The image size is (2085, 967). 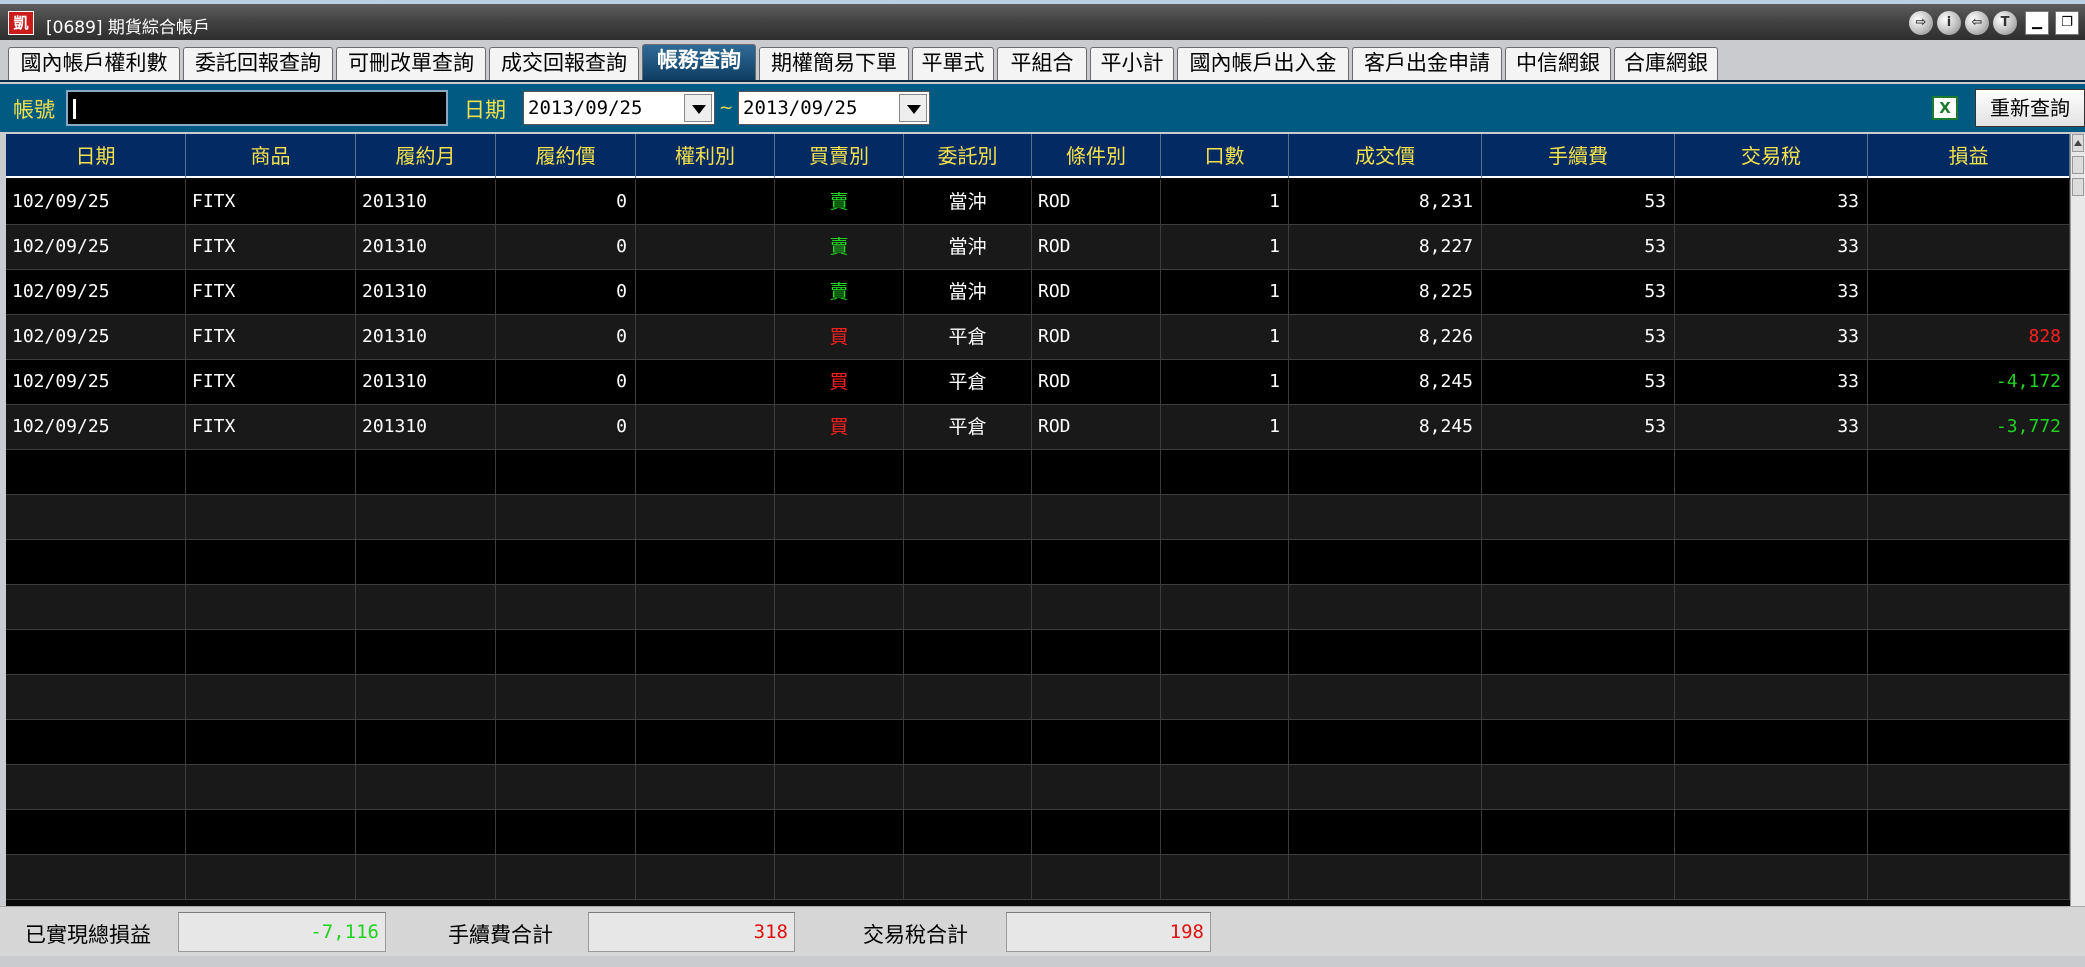 What do you see at coordinates (74, 109) in the screenshot?
I see `text-caret` at bounding box center [74, 109].